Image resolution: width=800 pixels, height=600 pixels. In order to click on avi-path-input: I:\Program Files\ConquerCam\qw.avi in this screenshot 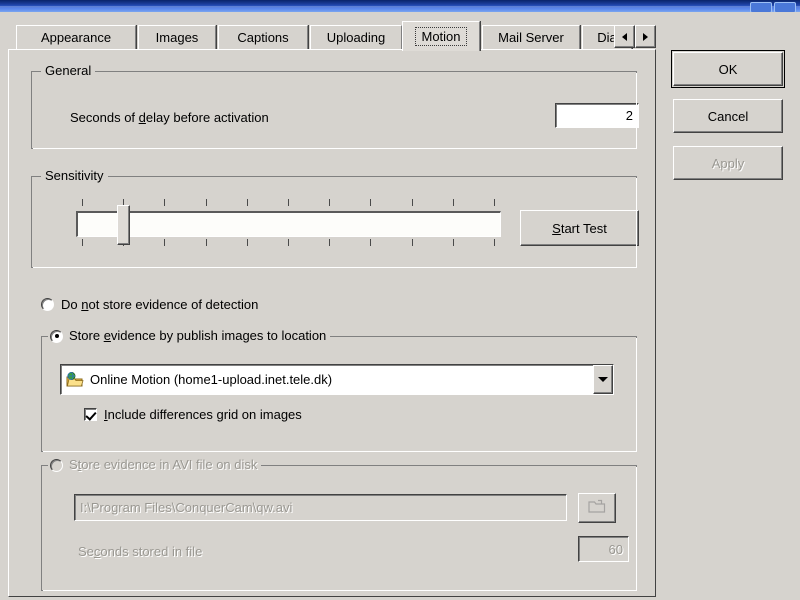, I will do `click(320, 507)`.